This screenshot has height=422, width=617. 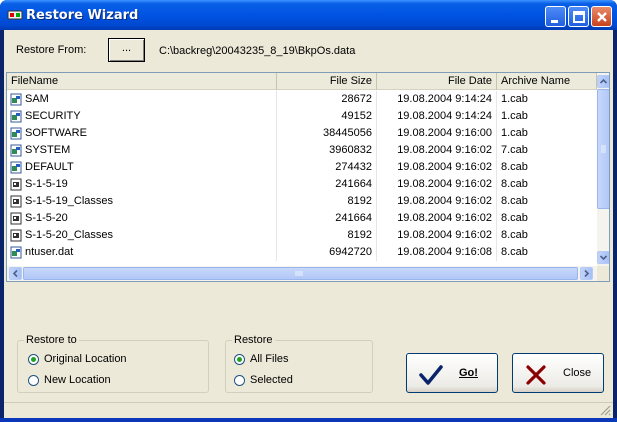 I want to click on cell-file-date: 19.08.2004 9:16:00, so click(x=437, y=133).